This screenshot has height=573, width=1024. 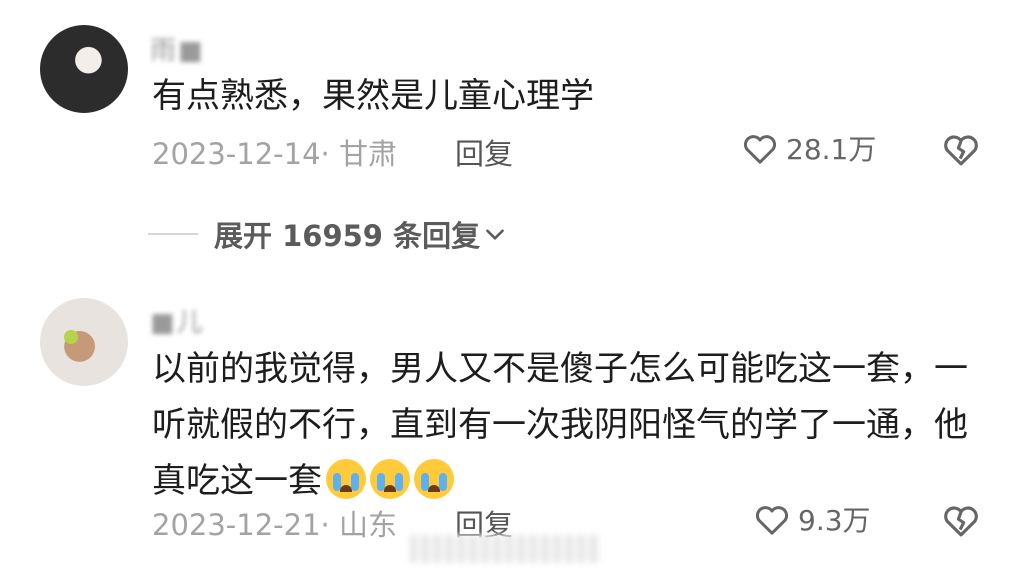 What do you see at coordinates (505, 549) in the screenshot?
I see `blurred-watermark` at bounding box center [505, 549].